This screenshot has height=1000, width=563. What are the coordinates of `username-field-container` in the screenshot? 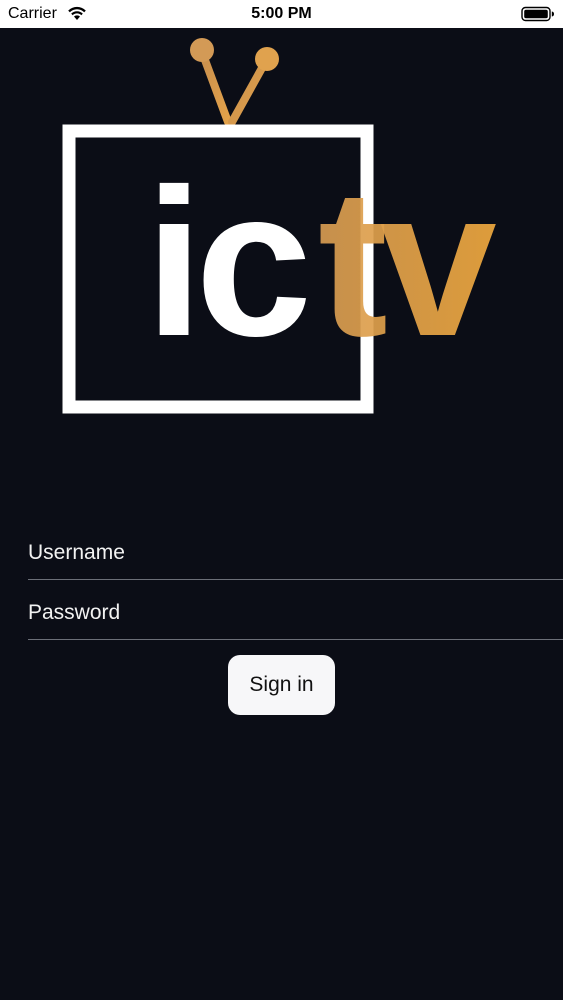 It's located at (295, 550).